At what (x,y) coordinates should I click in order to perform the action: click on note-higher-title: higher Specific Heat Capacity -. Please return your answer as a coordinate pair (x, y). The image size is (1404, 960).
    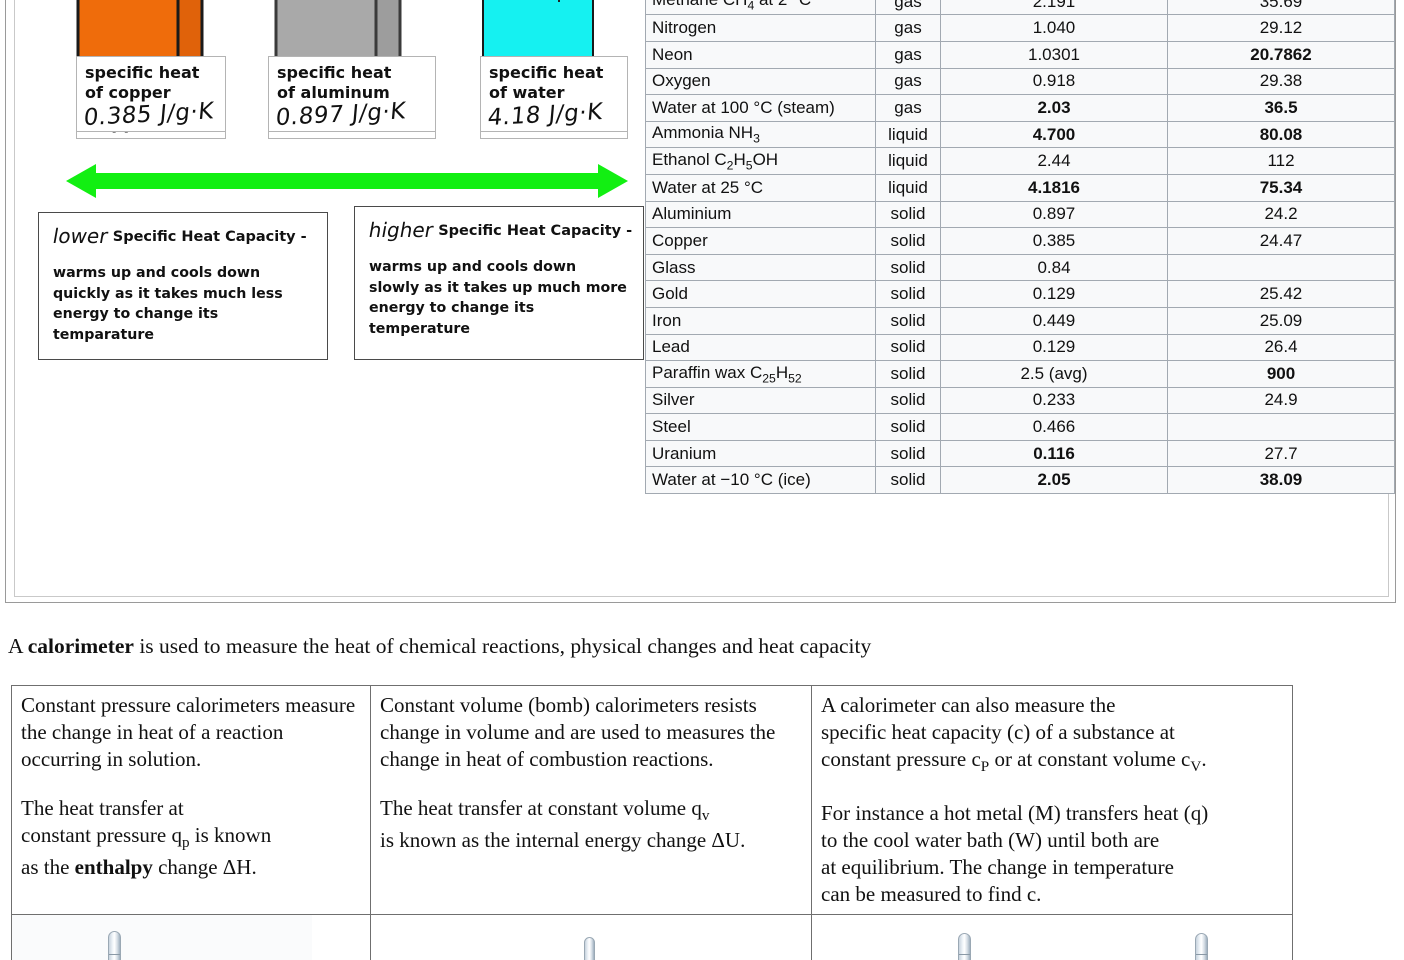
    Looking at the image, I should click on (499, 230).